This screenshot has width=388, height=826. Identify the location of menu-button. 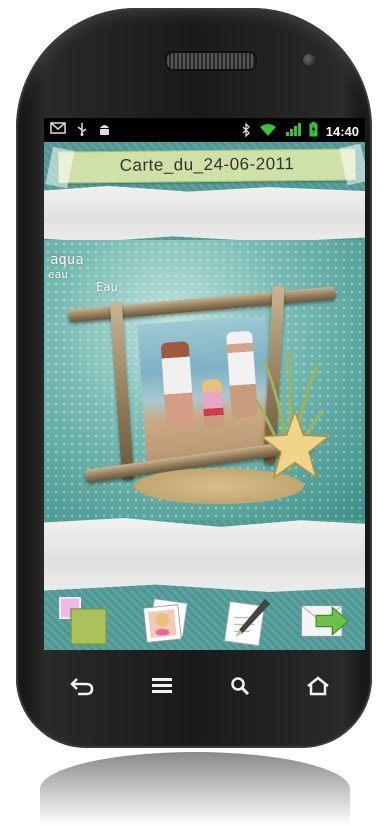
(162, 686).